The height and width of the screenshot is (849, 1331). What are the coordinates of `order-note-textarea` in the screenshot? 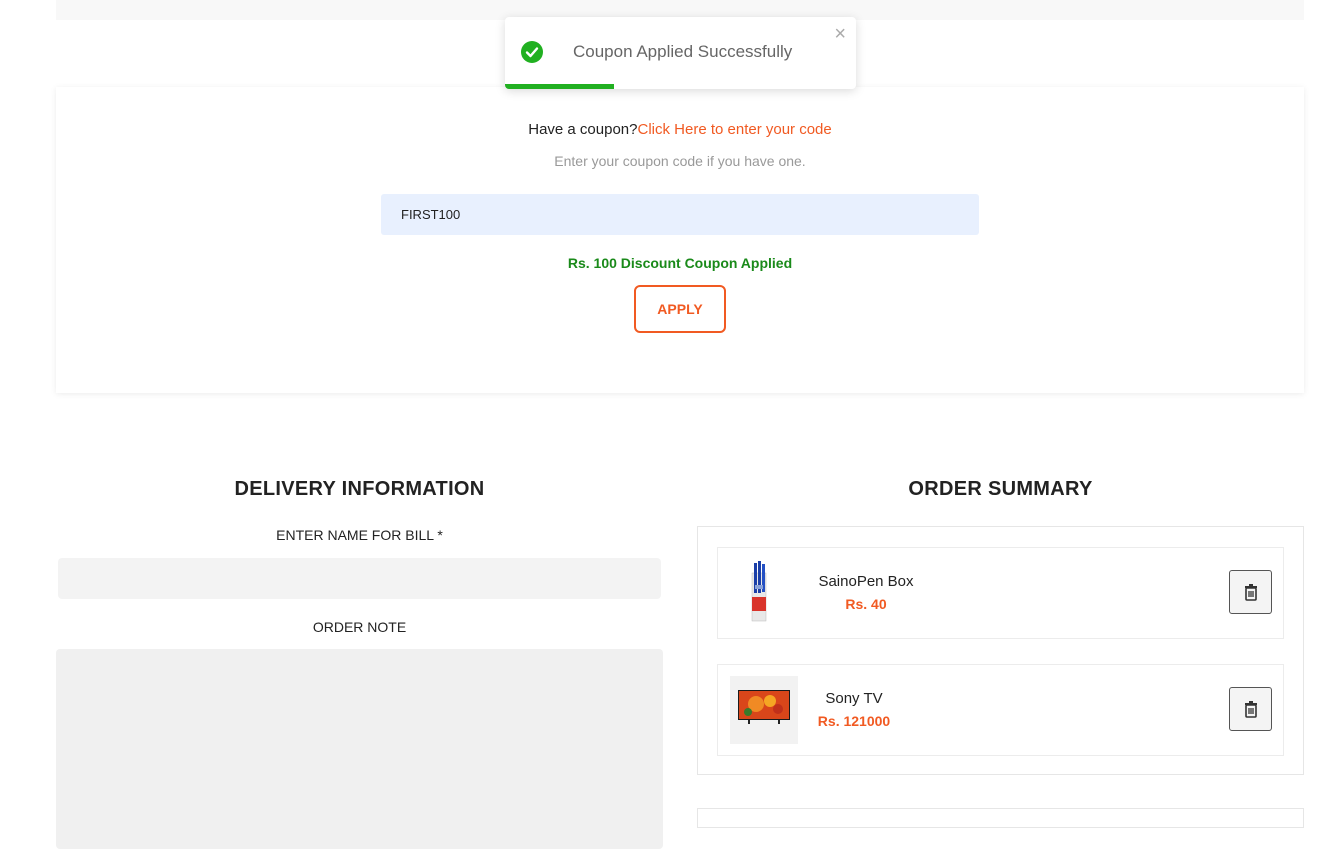 It's located at (359, 749).